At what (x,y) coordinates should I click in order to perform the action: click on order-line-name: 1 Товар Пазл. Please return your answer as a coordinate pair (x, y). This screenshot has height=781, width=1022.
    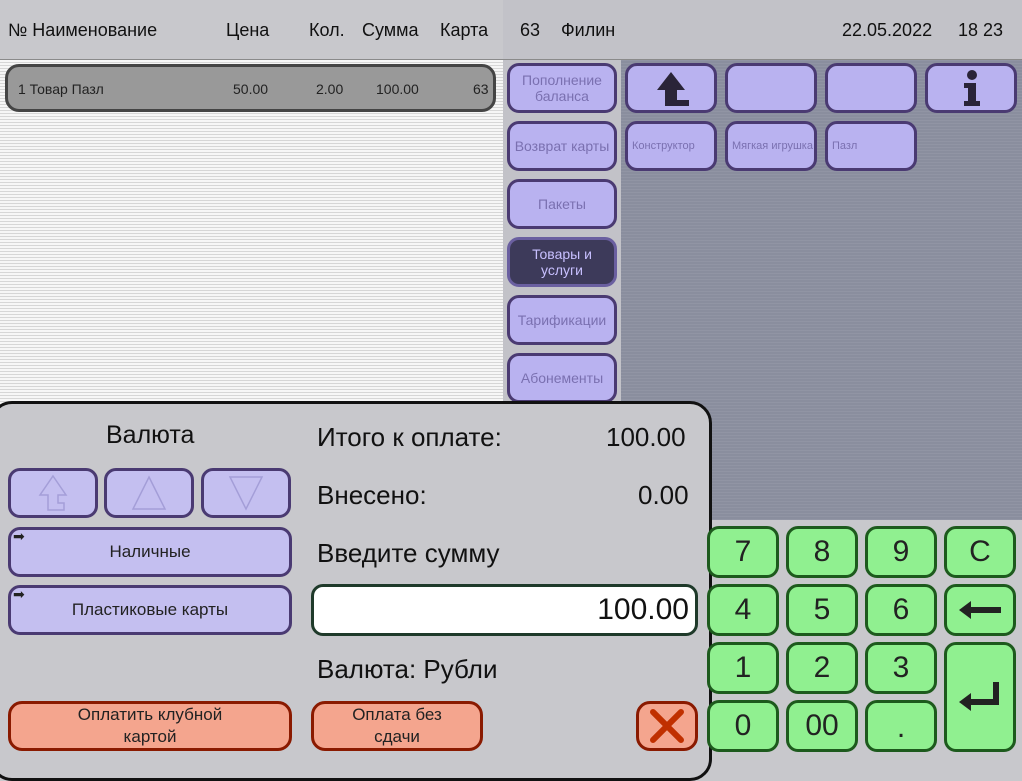
    Looking at the image, I should click on (61, 89).